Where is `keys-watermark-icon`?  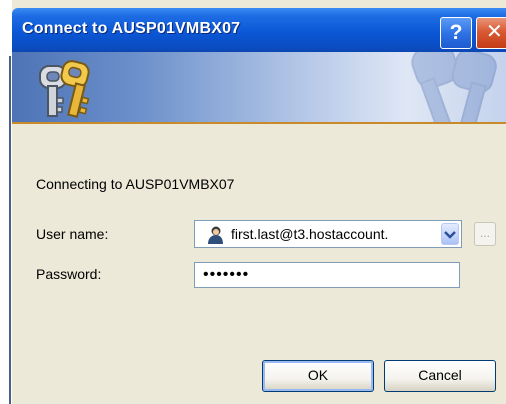
keys-watermark-icon is located at coordinates (454, 87).